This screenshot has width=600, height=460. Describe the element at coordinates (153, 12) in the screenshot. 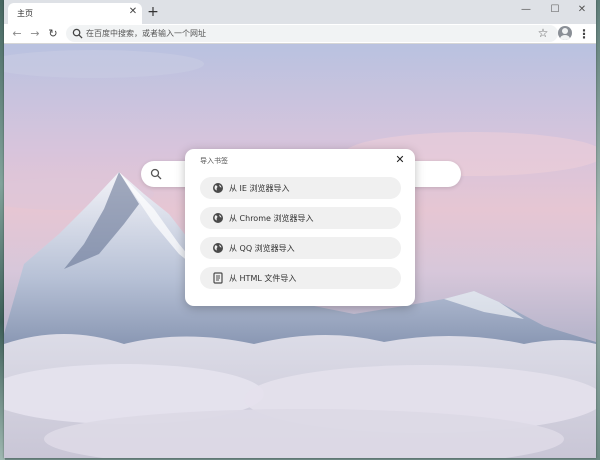

I see `new-tab-plus-icon: +` at that location.